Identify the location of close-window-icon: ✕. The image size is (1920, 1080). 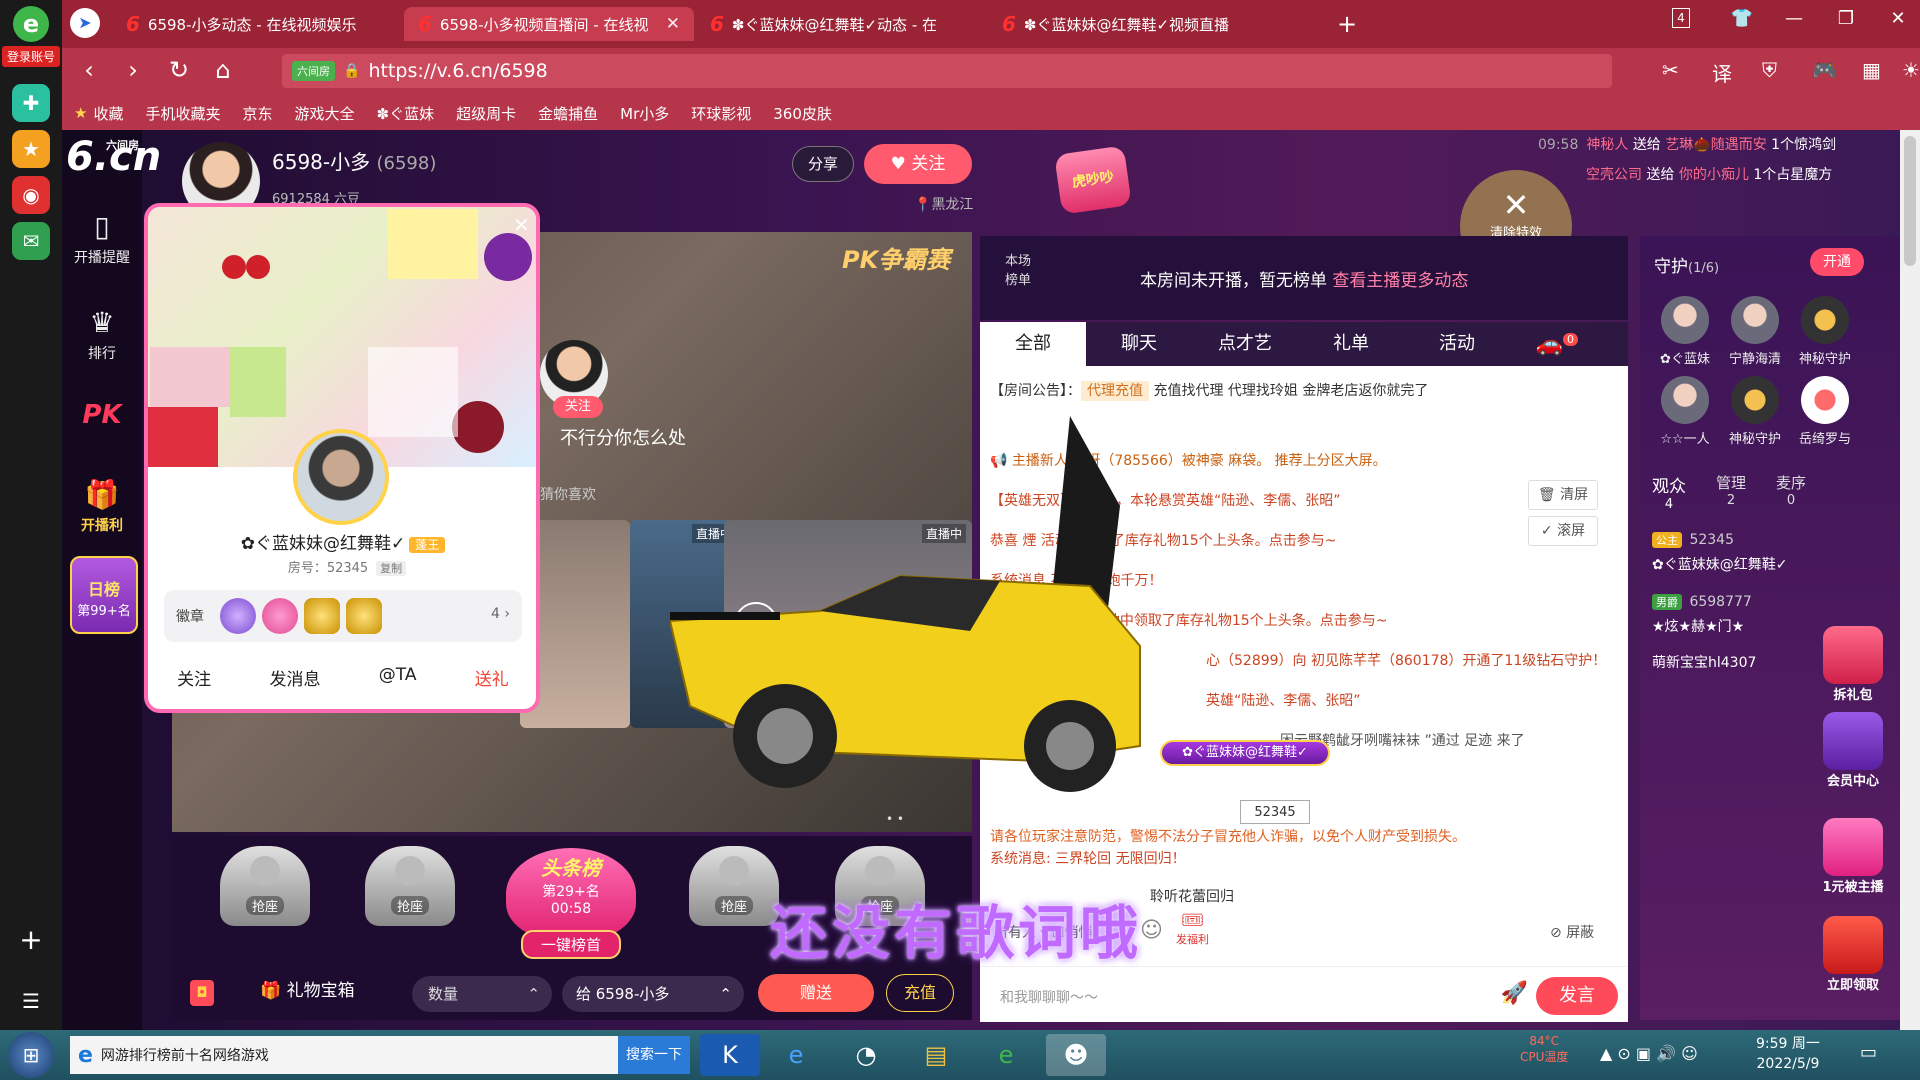
(1898, 18).